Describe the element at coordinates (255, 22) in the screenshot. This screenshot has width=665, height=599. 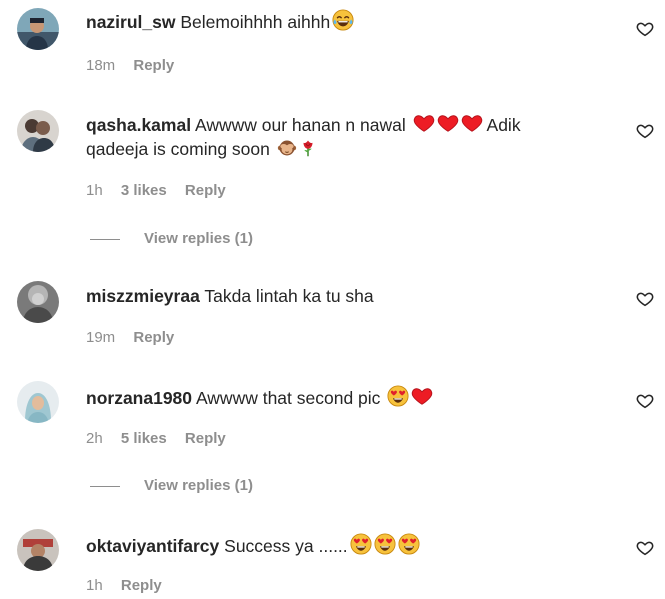
I see `comment-body: Belemoihhhh aihhh` at that location.